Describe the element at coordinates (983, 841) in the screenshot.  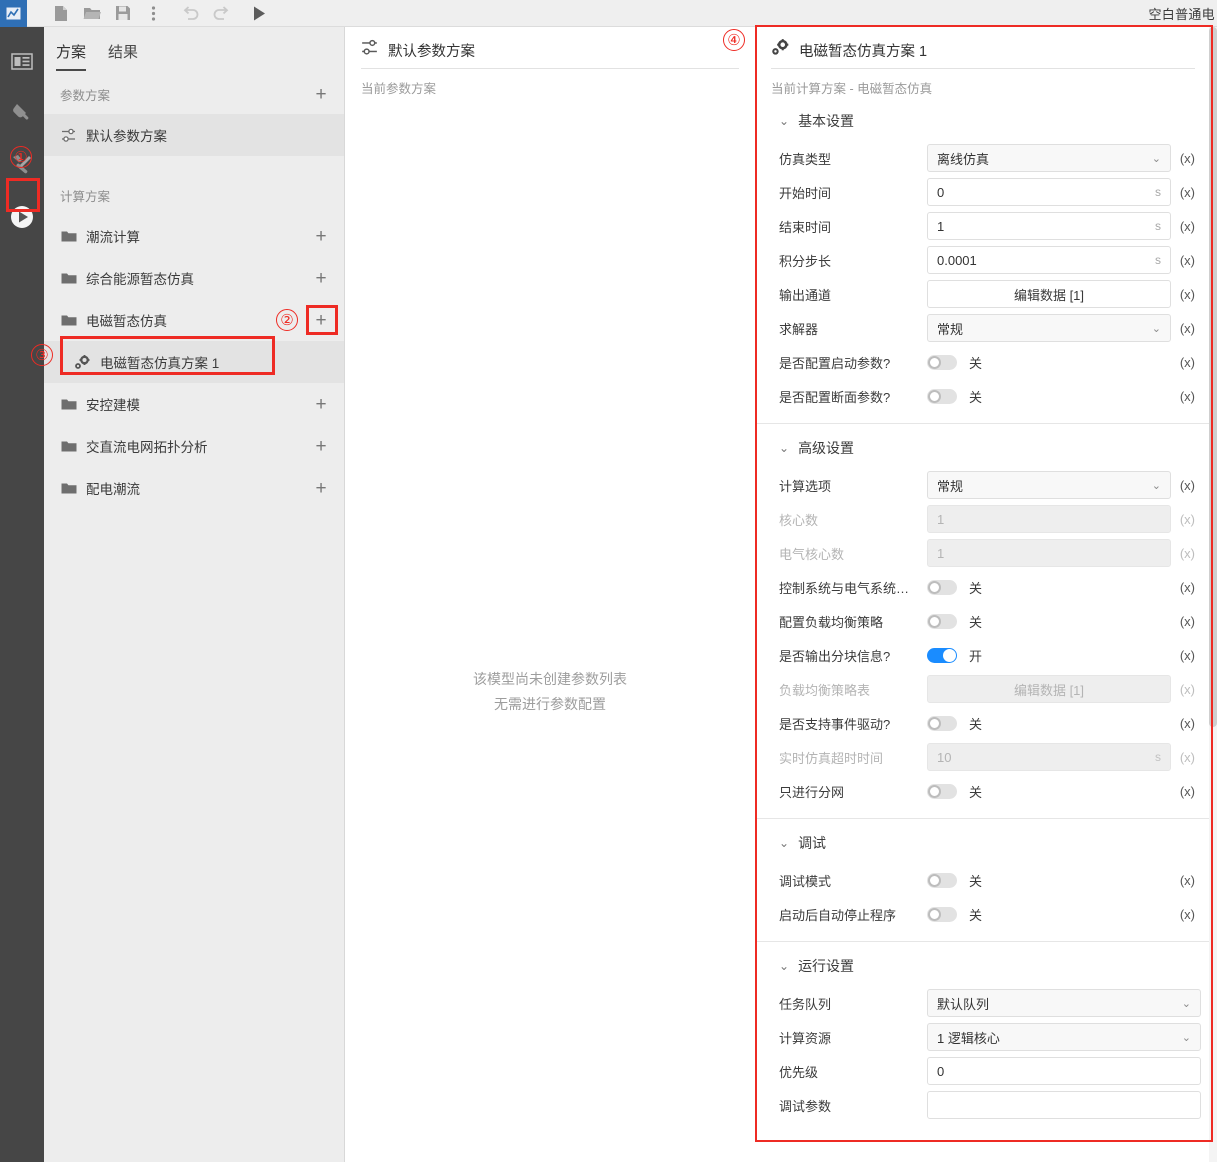
I see `group-header-debug-settings: ⌄ 调试` at that location.